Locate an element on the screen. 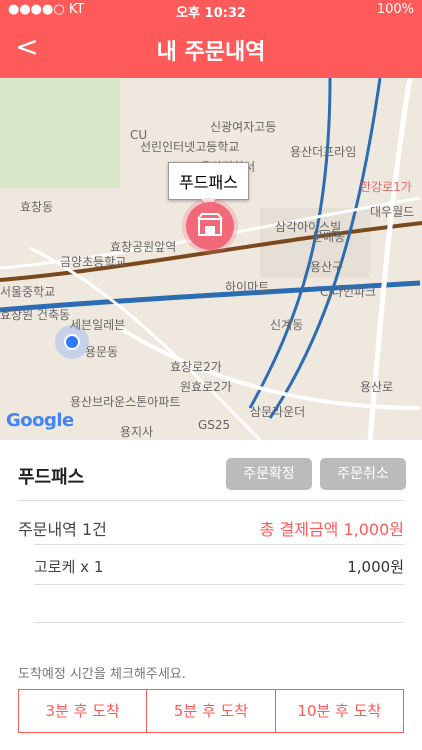  map-label: 신광여자고등 is located at coordinates (243, 127).